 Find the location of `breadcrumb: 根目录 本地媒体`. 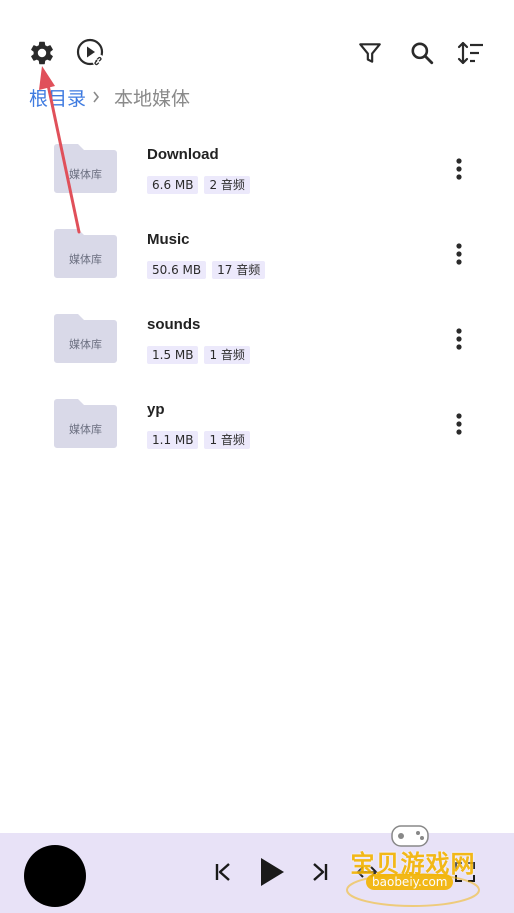

breadcrumb: 根目录 本地媒体 is located at coordinates (109, 97).